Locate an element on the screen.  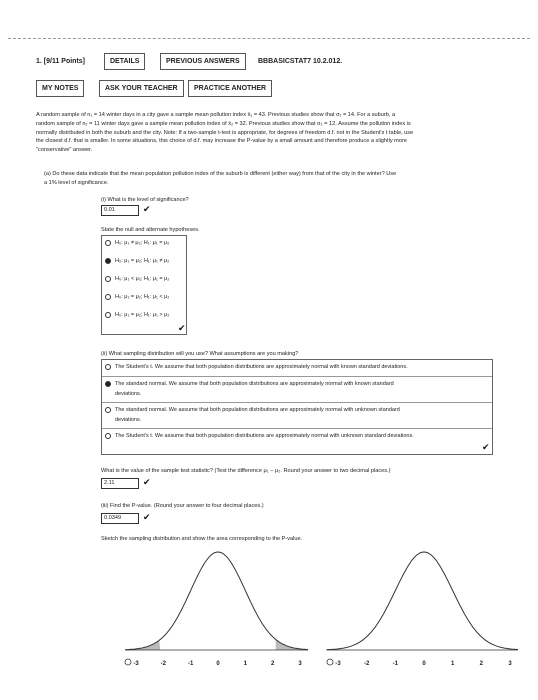
hypothesis-option-1: H₀: μ₁ = μ₂; H₁: μ₁ ≠ μ₂ is located at coordinates (137, 261).